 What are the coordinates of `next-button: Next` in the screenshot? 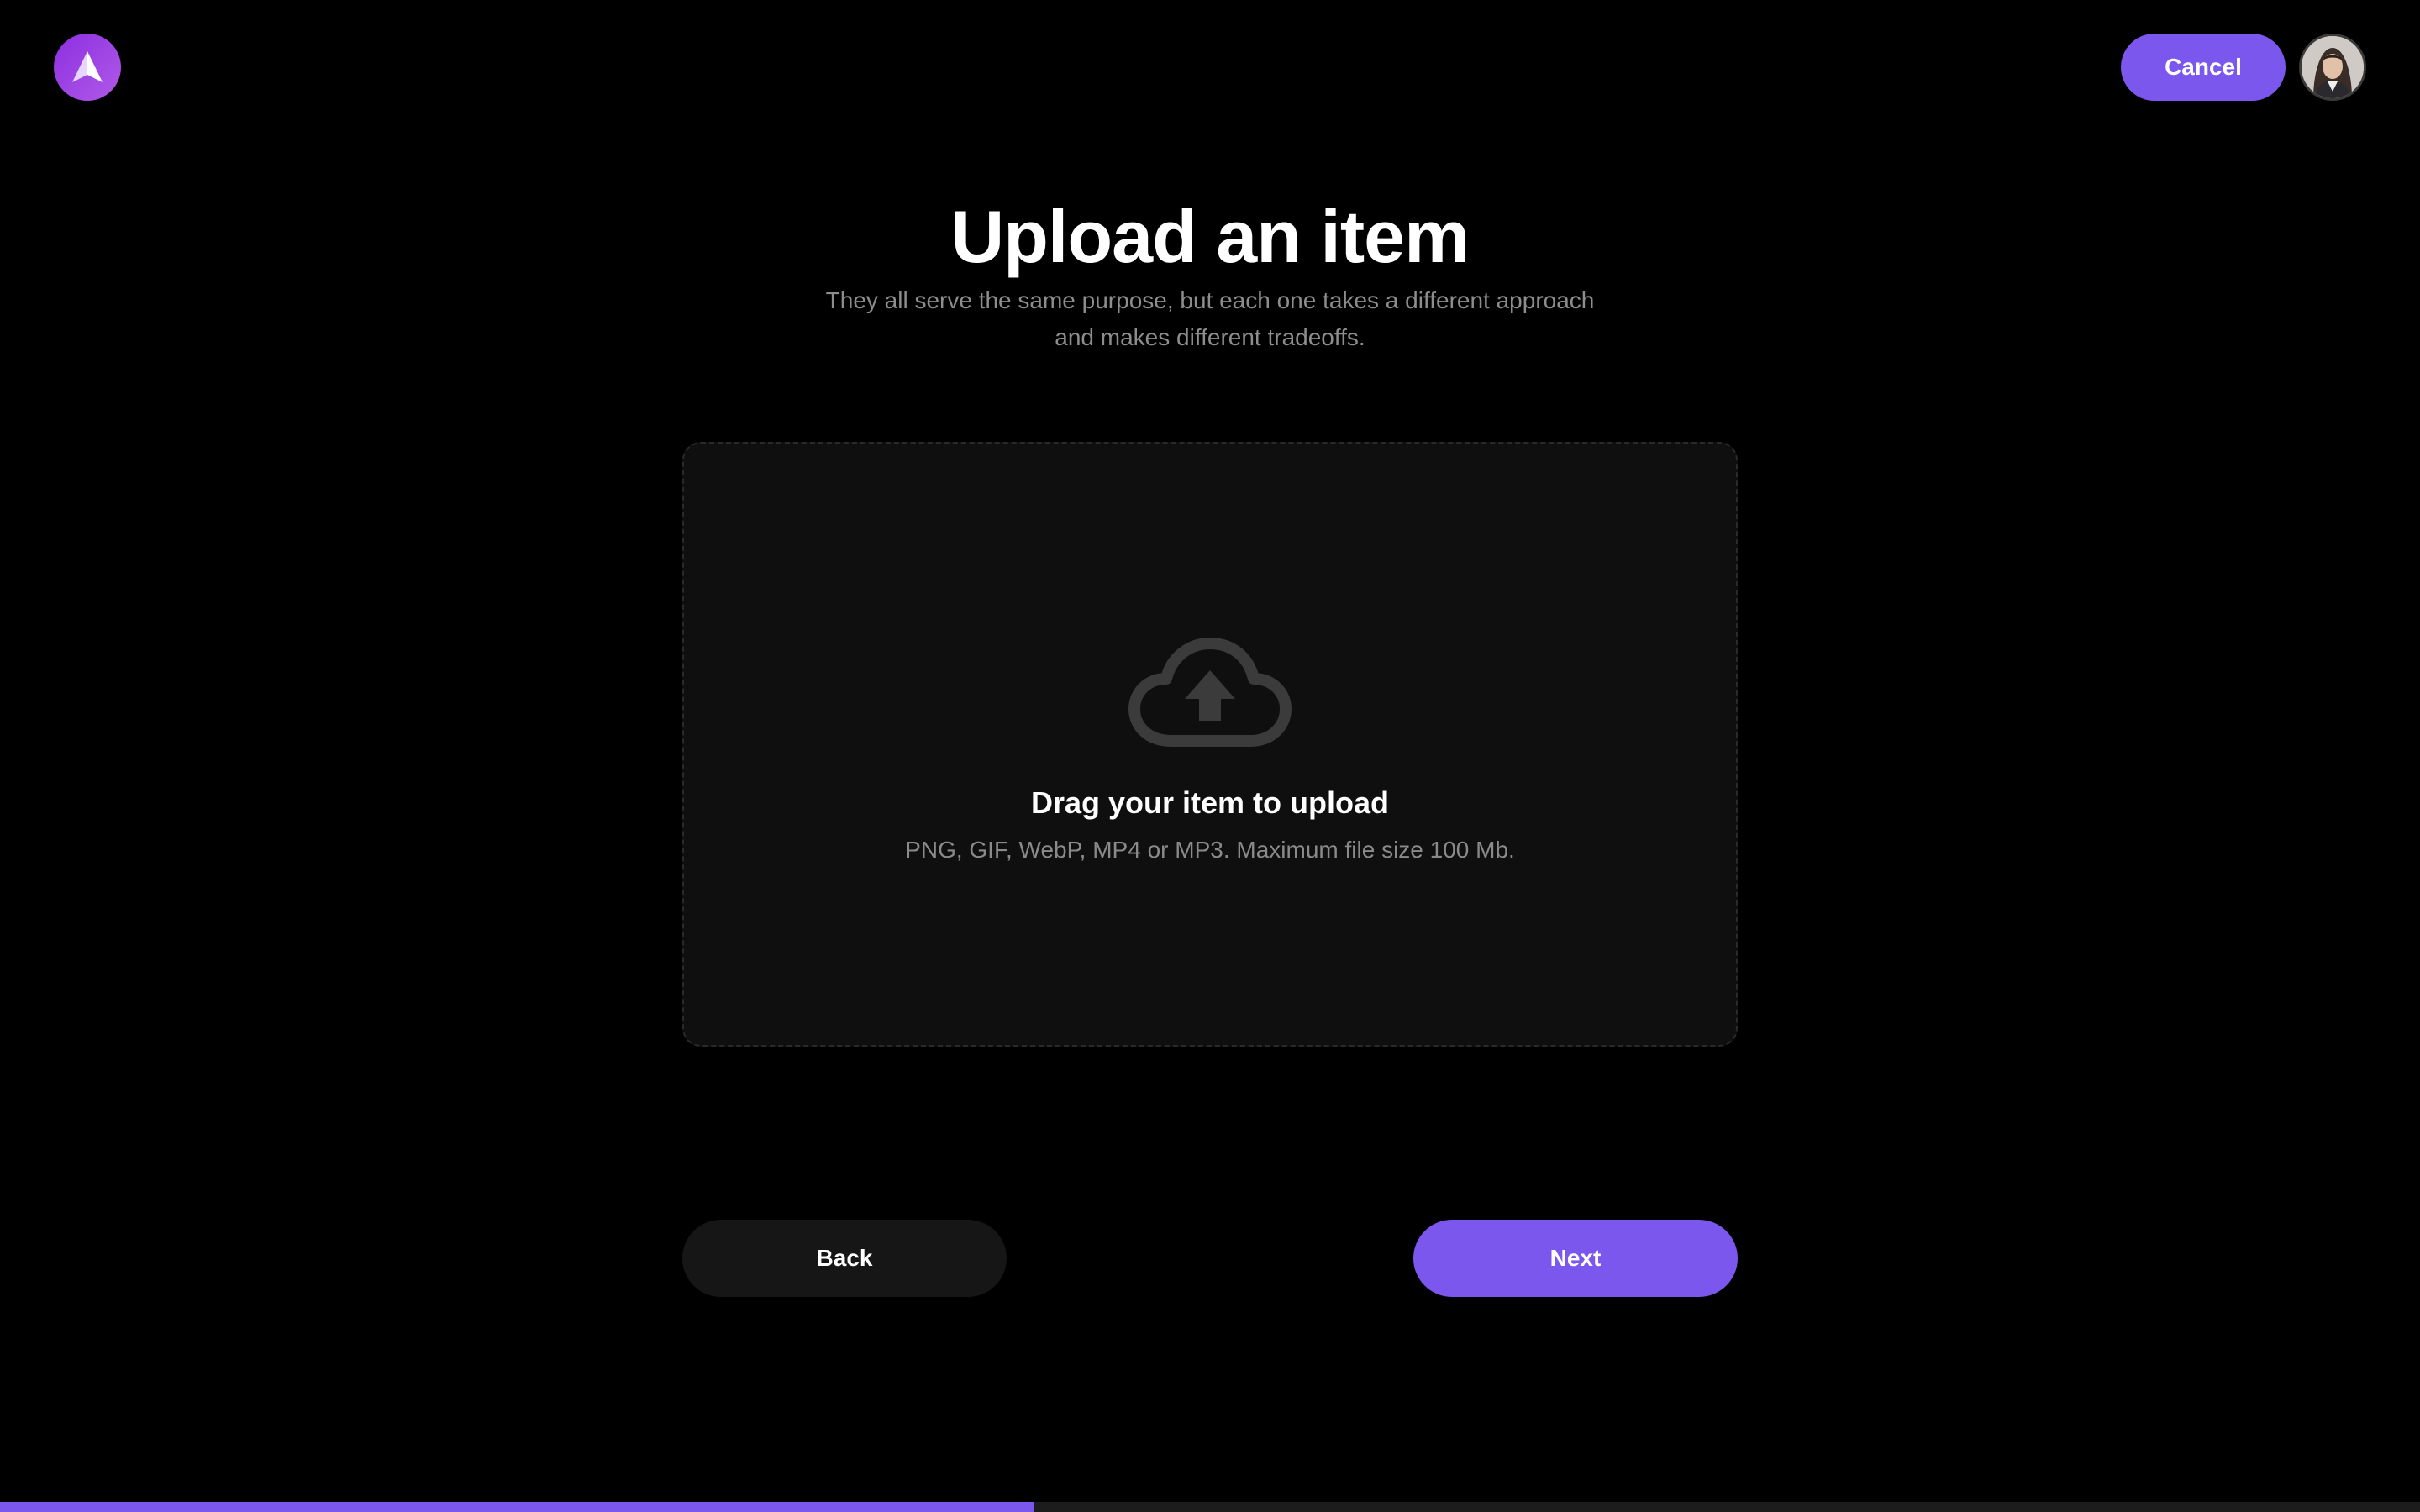 It's located at (1575, 1258).